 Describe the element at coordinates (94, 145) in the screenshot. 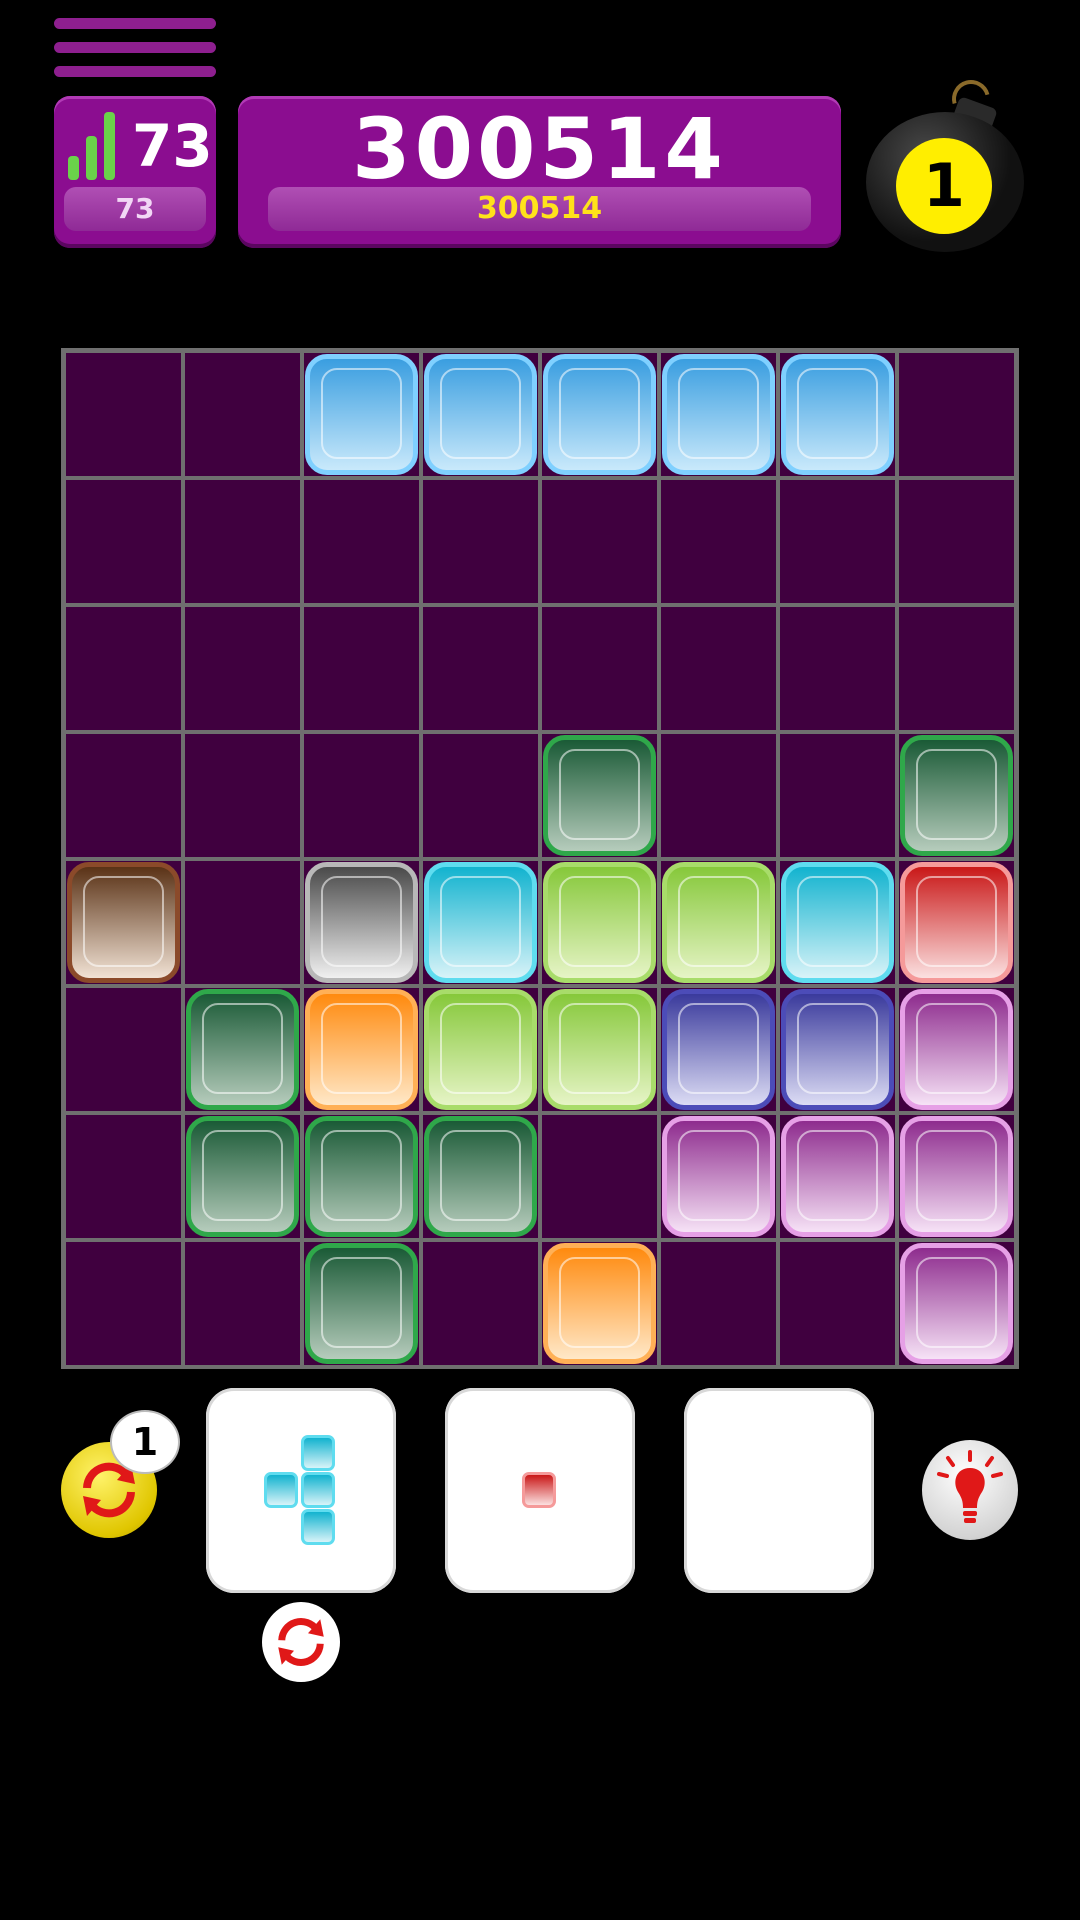

I see `level-signal-icon` at that location.